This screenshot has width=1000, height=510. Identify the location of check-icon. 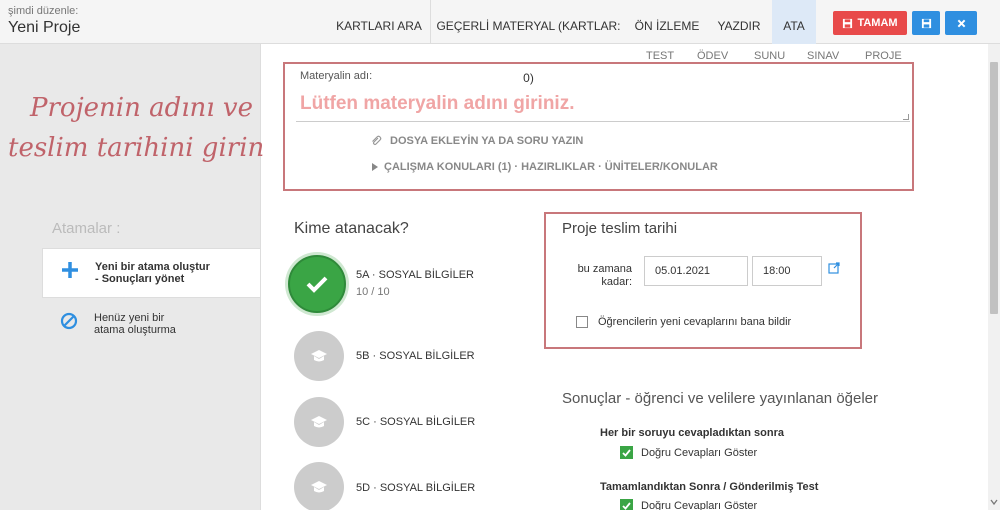
(317, 284).